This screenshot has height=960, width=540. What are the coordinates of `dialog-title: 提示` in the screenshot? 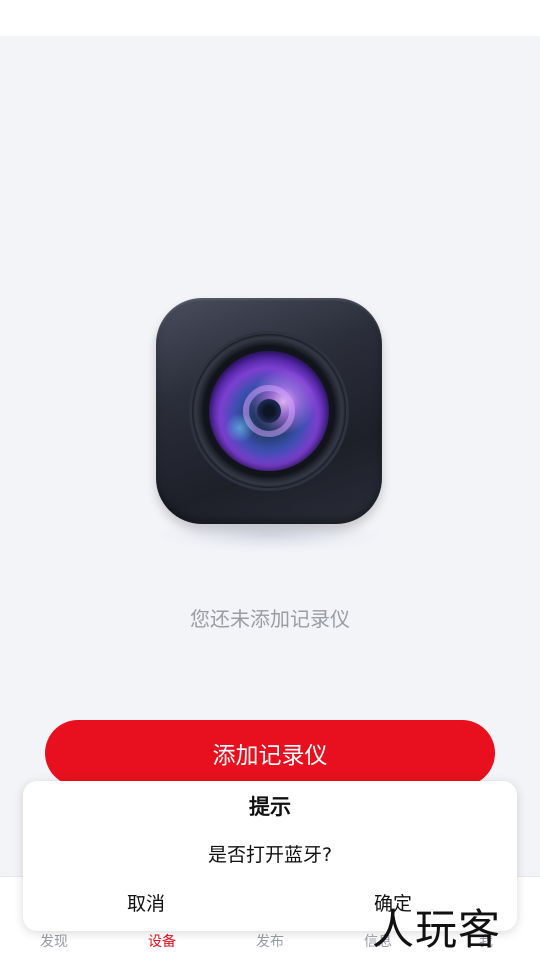 It's located at (270, 807).